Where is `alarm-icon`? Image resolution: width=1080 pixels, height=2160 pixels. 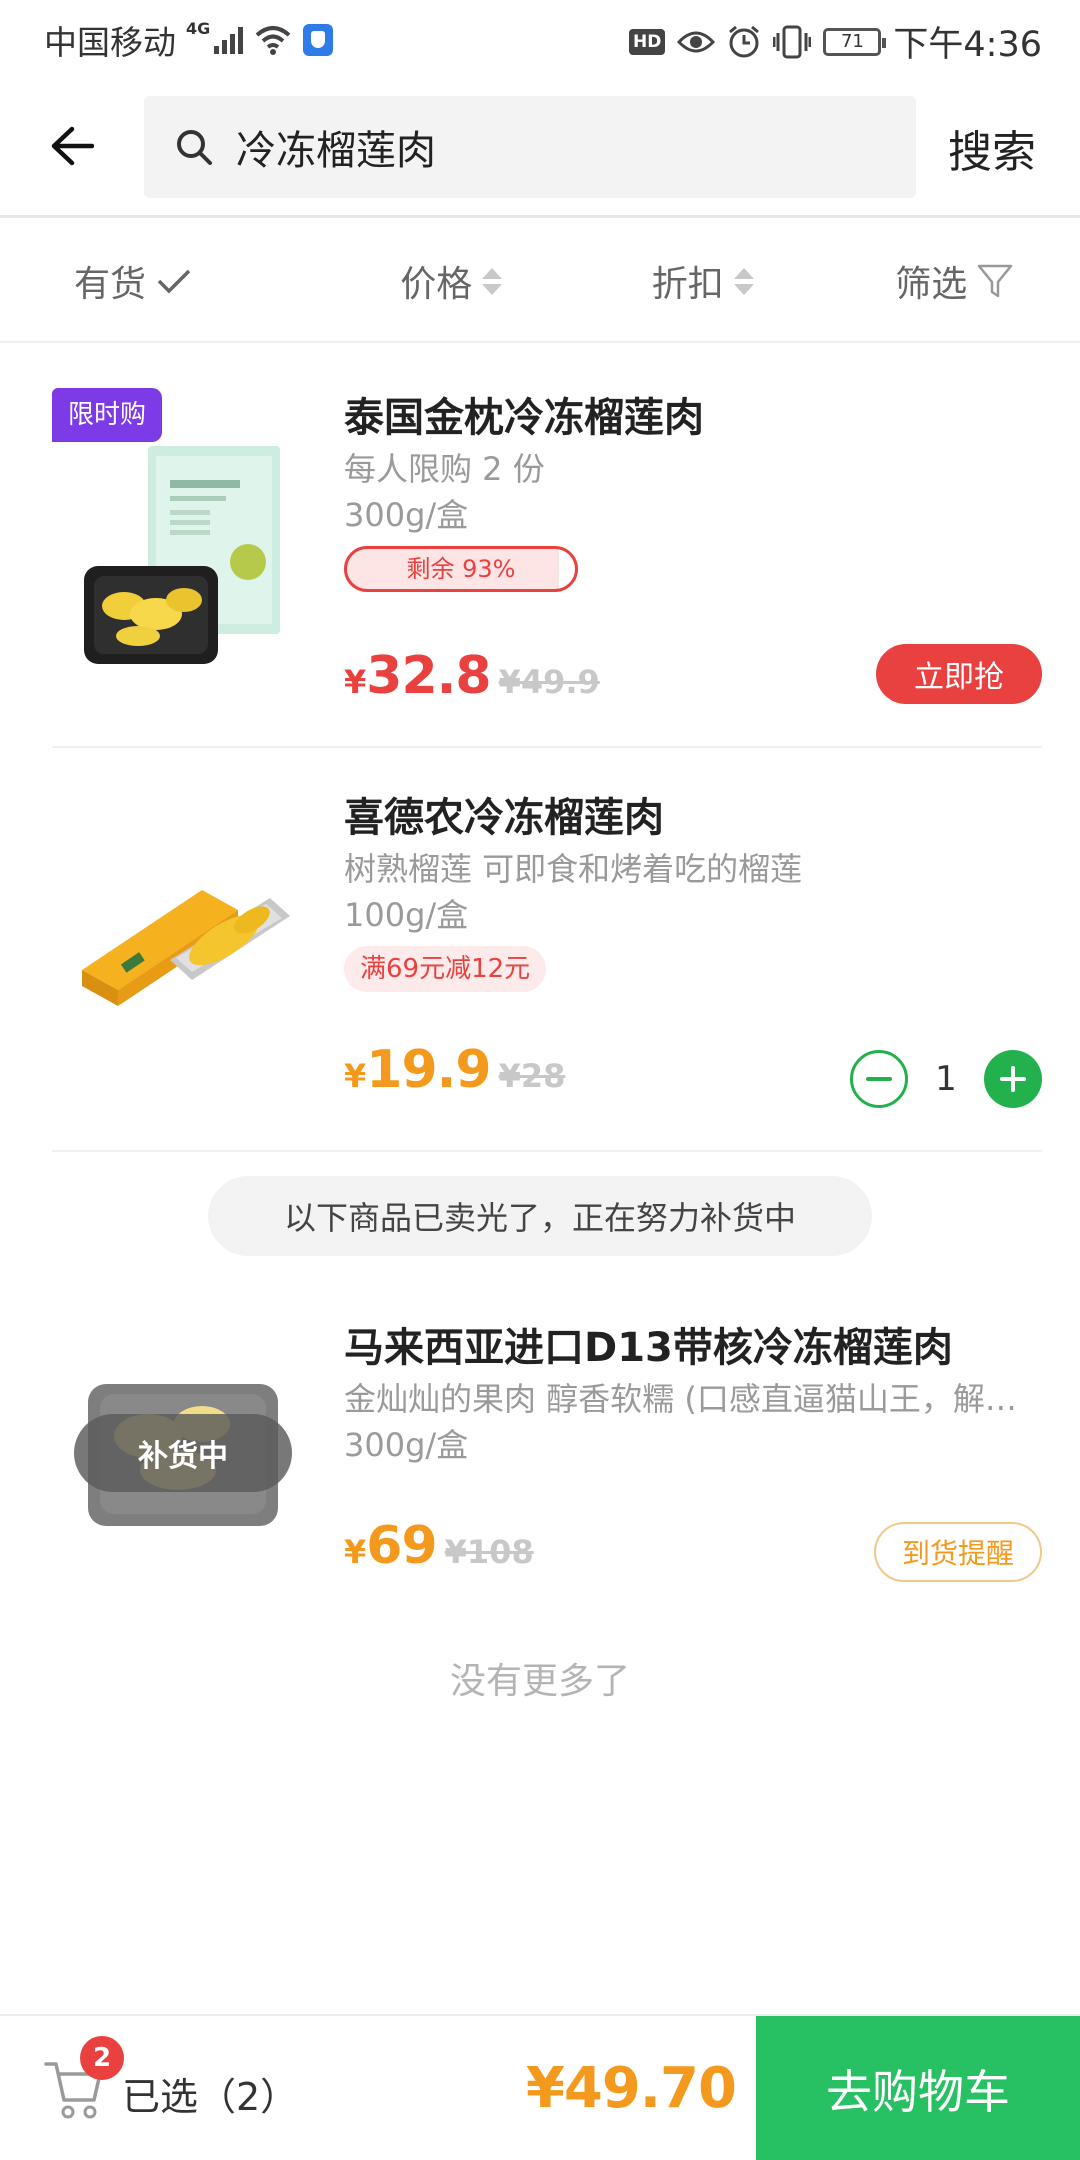 alarm-icon is located at coordinates (744, 41).